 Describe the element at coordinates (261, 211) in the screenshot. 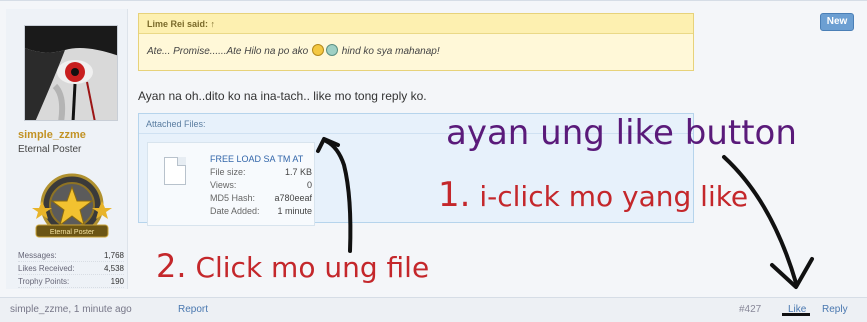

I see `file-row: Date Added: 1 minute` at that location.